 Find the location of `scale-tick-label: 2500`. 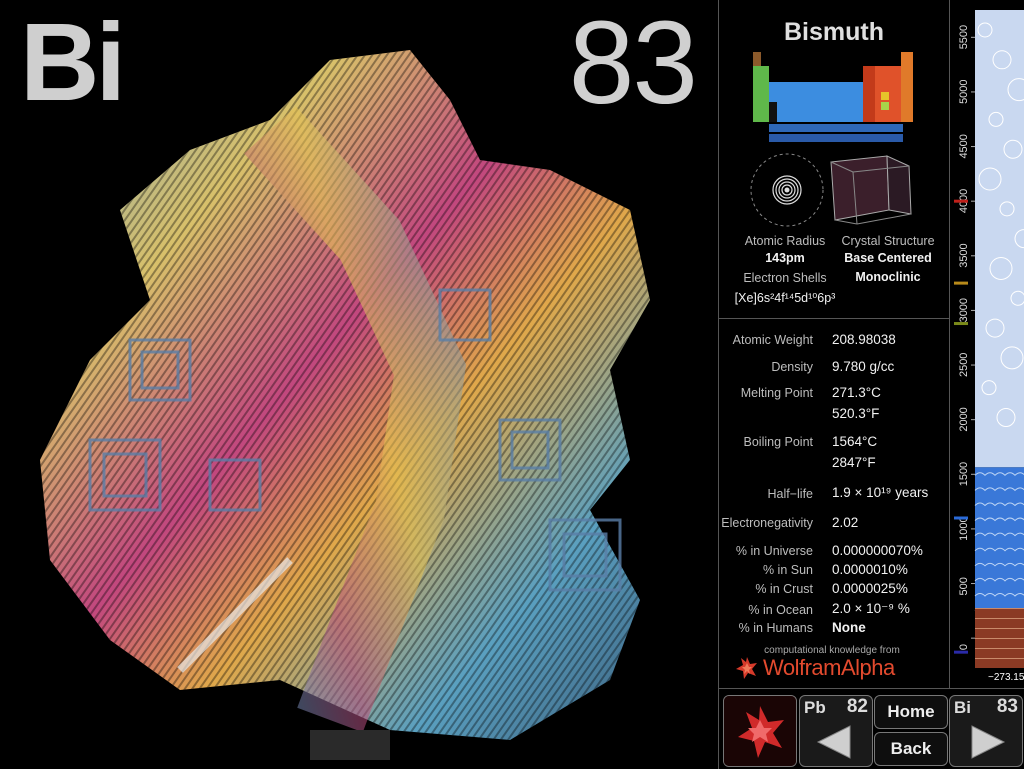

scale-tick-label: 2500 is located at coordinates (964, 365).